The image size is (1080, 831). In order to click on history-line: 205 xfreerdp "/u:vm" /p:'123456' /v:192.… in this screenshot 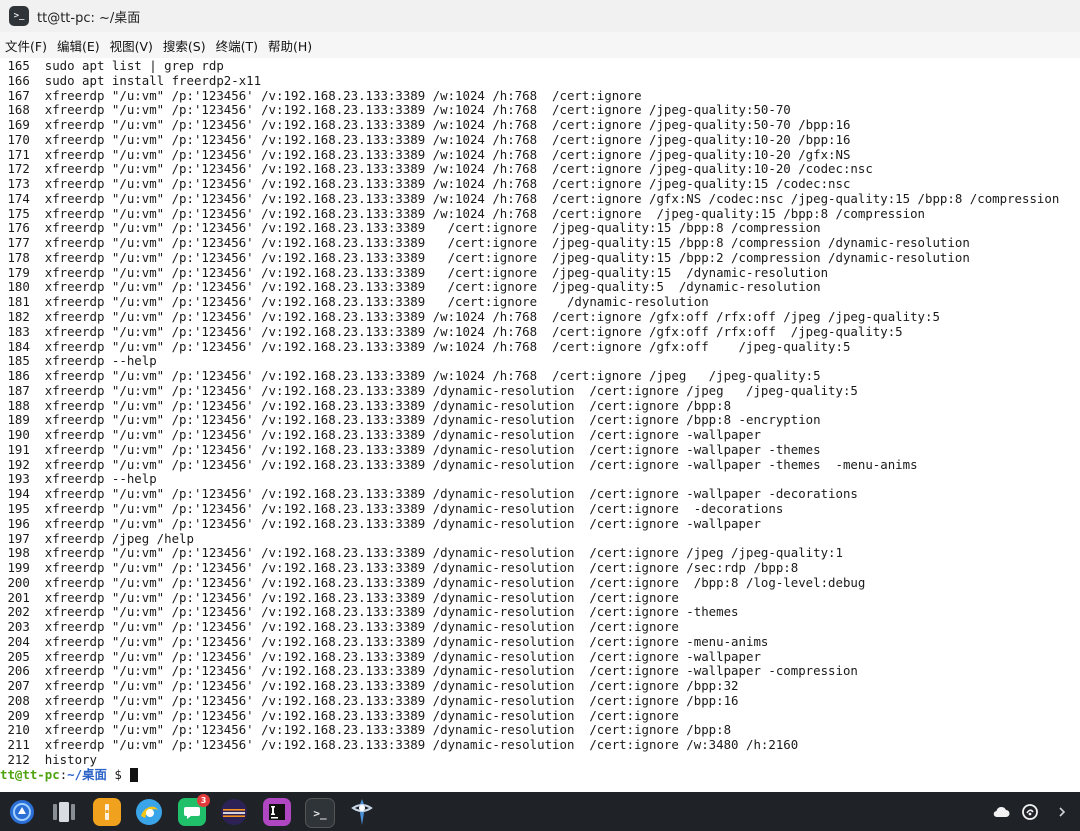, I will do `click(380, 656)`.